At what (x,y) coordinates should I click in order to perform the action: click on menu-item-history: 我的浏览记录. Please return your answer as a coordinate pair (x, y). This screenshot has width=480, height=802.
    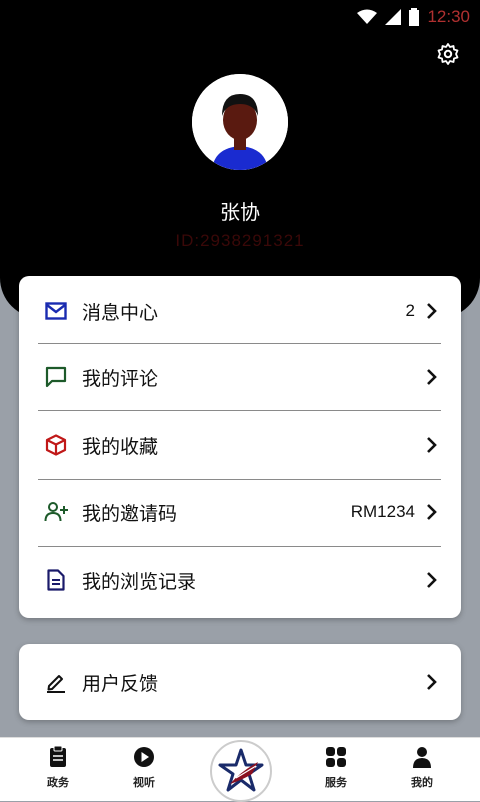
    Looking at the image, I should click on (239, 580).